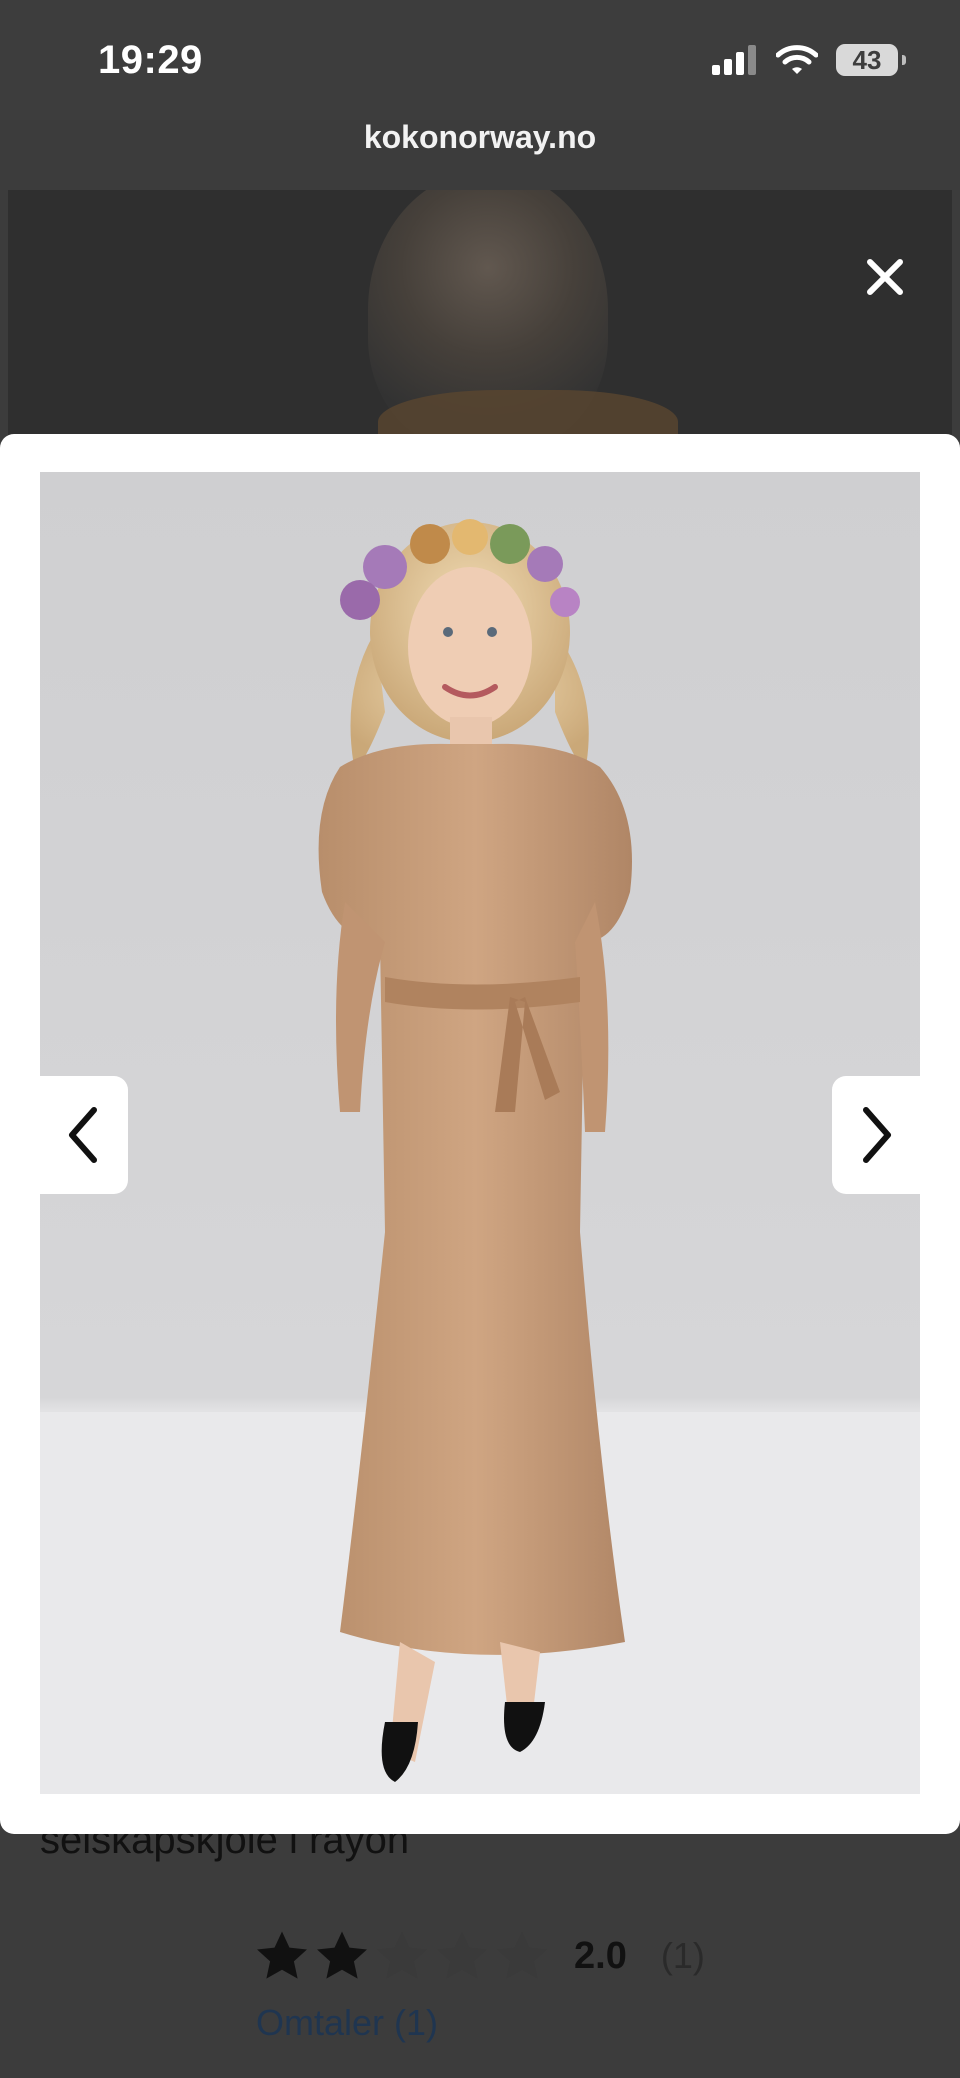  I want to click on url-bar: kokonorway.no, so click(480, 154).